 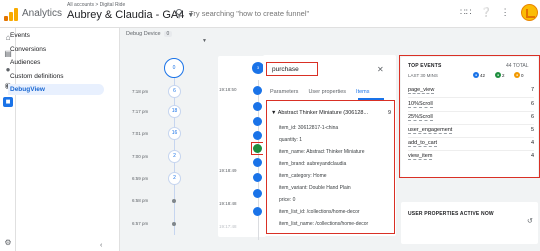 I want to click on flag-count-badge: ● 2, so click(x=500, y=75).